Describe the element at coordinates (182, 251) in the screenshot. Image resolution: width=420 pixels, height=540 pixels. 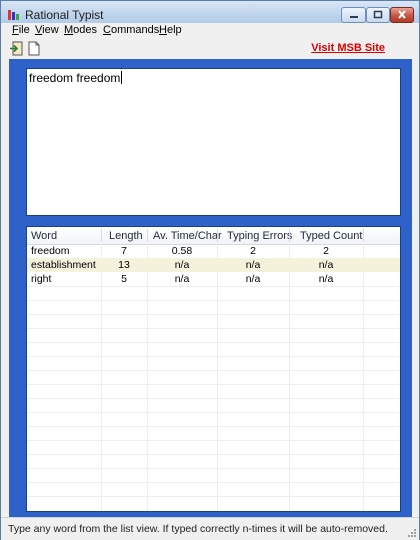
I see `cell-av-time: 0.58` at that location.